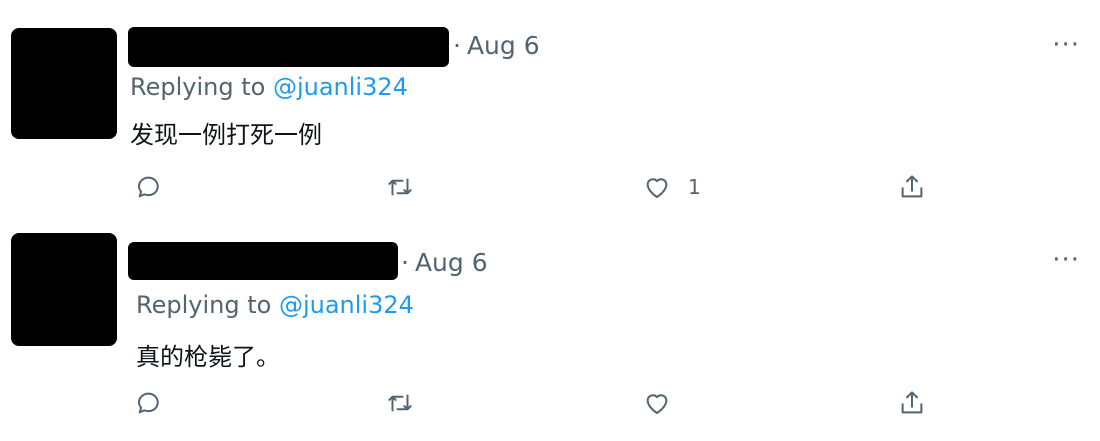  I want to click on like-count: 1, so click(694, 187).